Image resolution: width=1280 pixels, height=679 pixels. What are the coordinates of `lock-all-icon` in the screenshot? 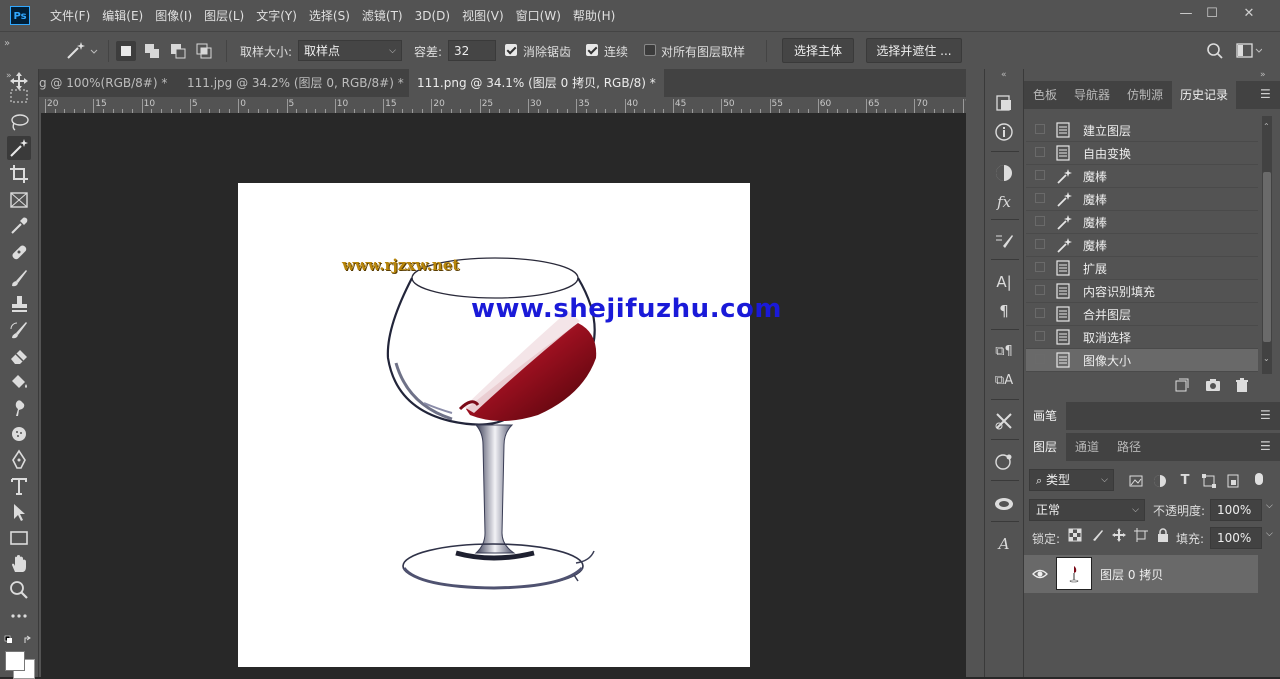 It's located at (1163, 535).